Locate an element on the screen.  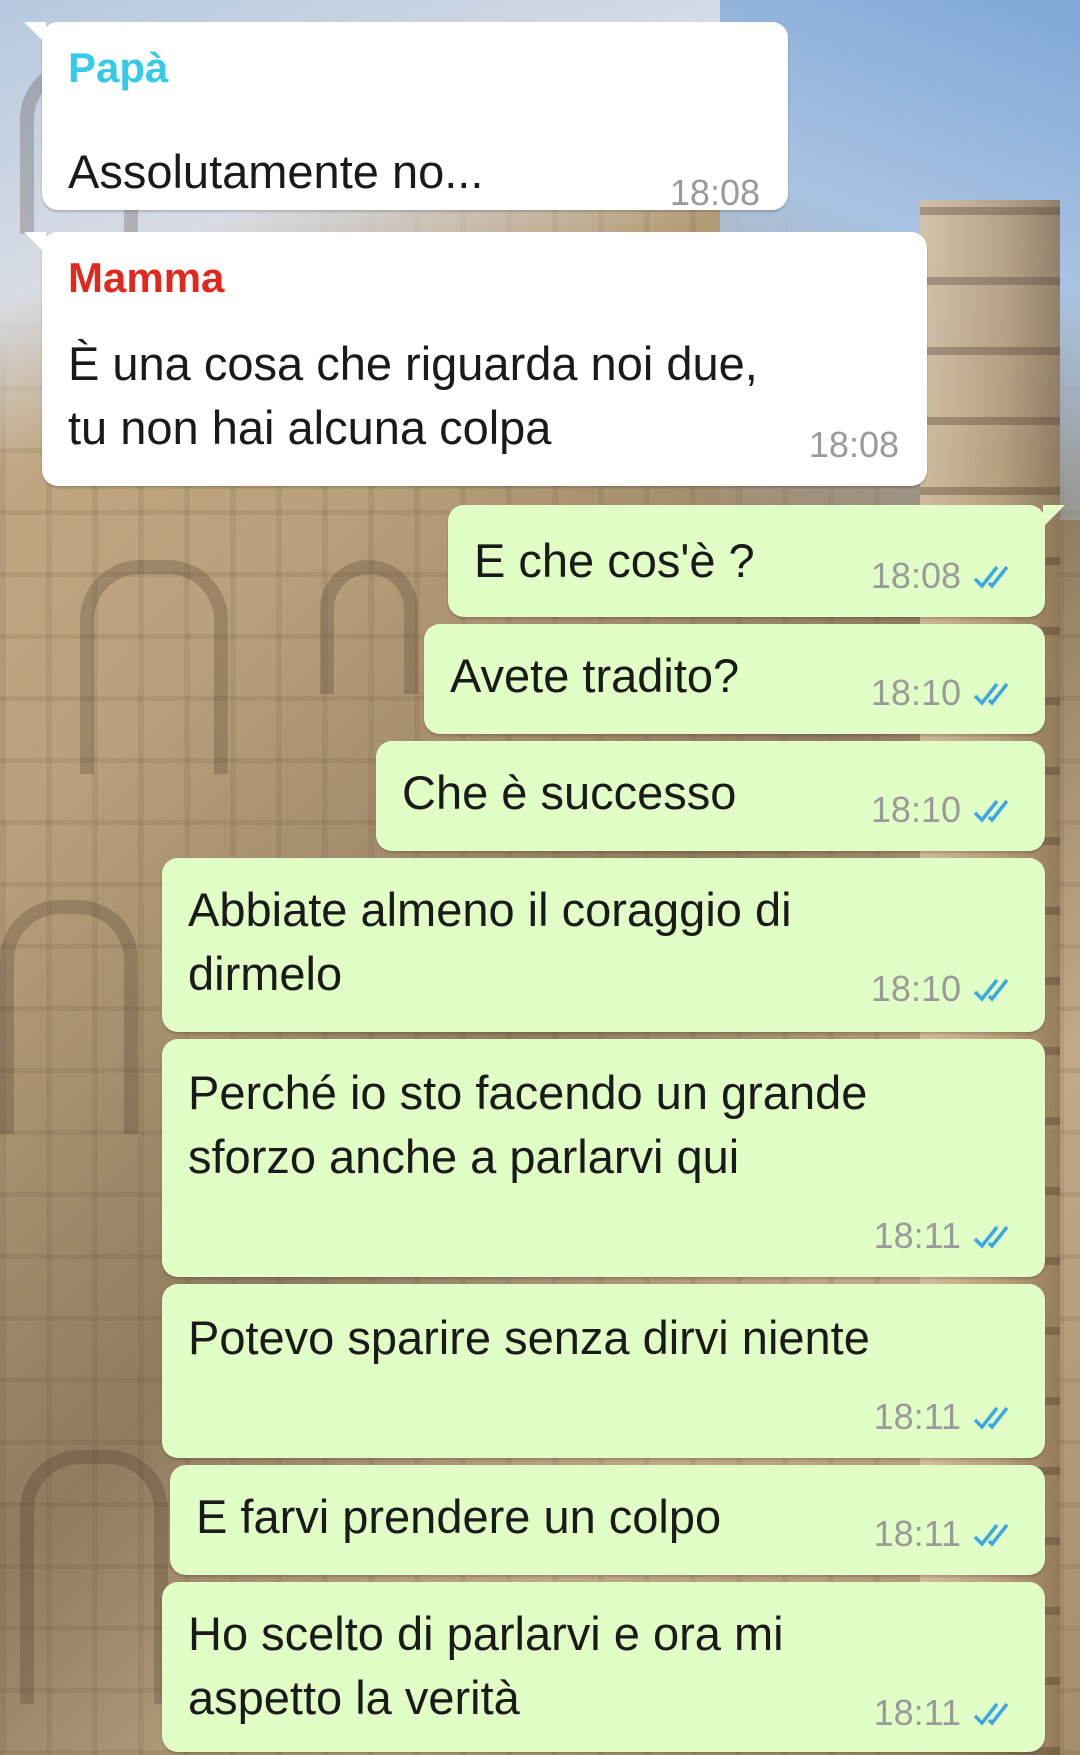
message-text-line: Avete tradito? is located at coordinates (595, 675).